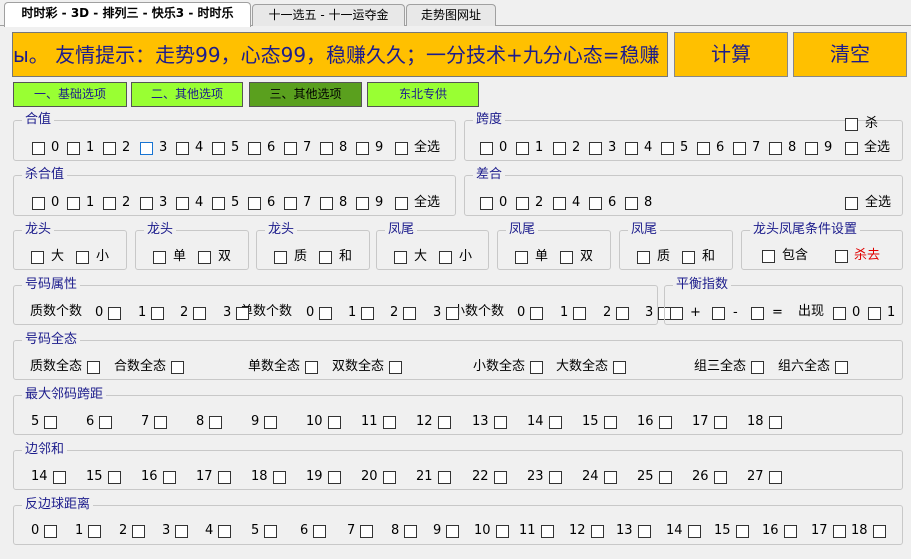  Describe the element at coordinates (99, 422) in the screenshot. I see `max-span-checkbox-1: 6` at that location.